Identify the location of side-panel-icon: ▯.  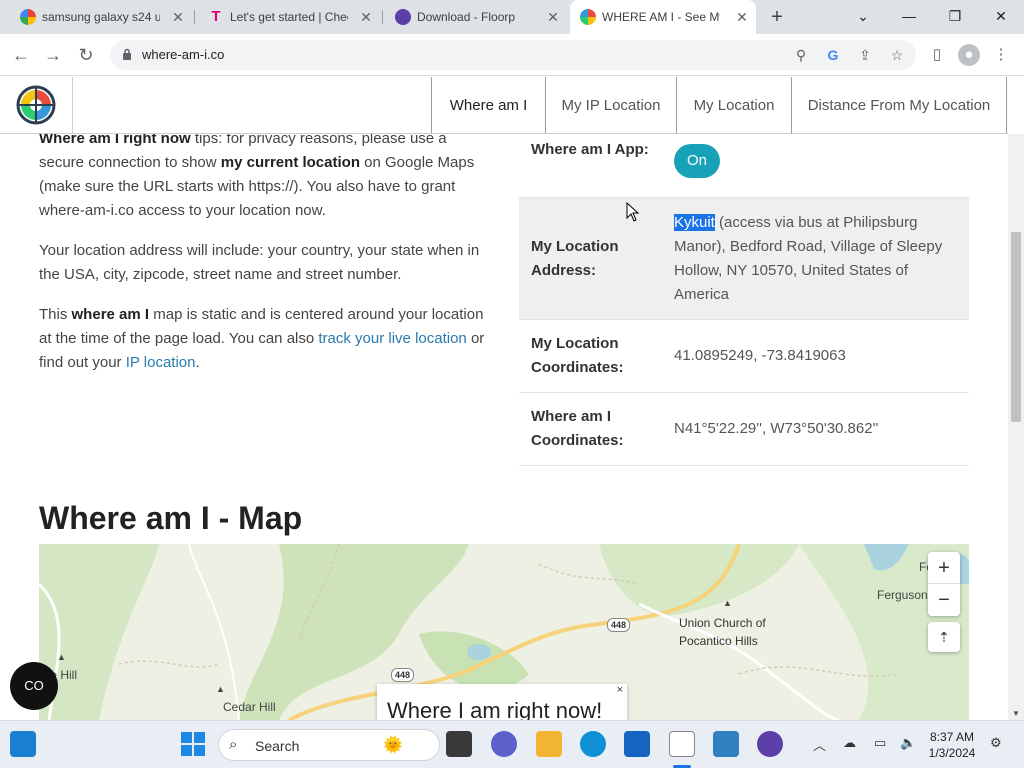
(937, 55).